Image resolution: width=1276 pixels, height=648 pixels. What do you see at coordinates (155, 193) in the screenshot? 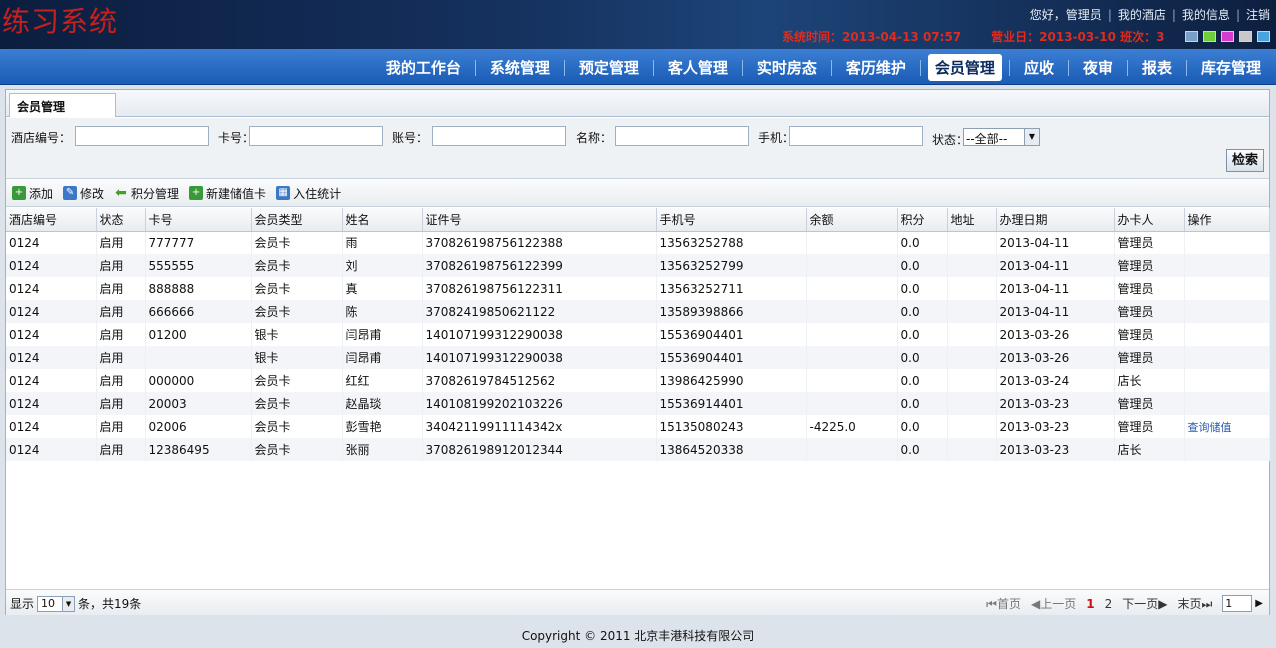
I see `points-label: 积分管理` at bounding box center [155, 193].